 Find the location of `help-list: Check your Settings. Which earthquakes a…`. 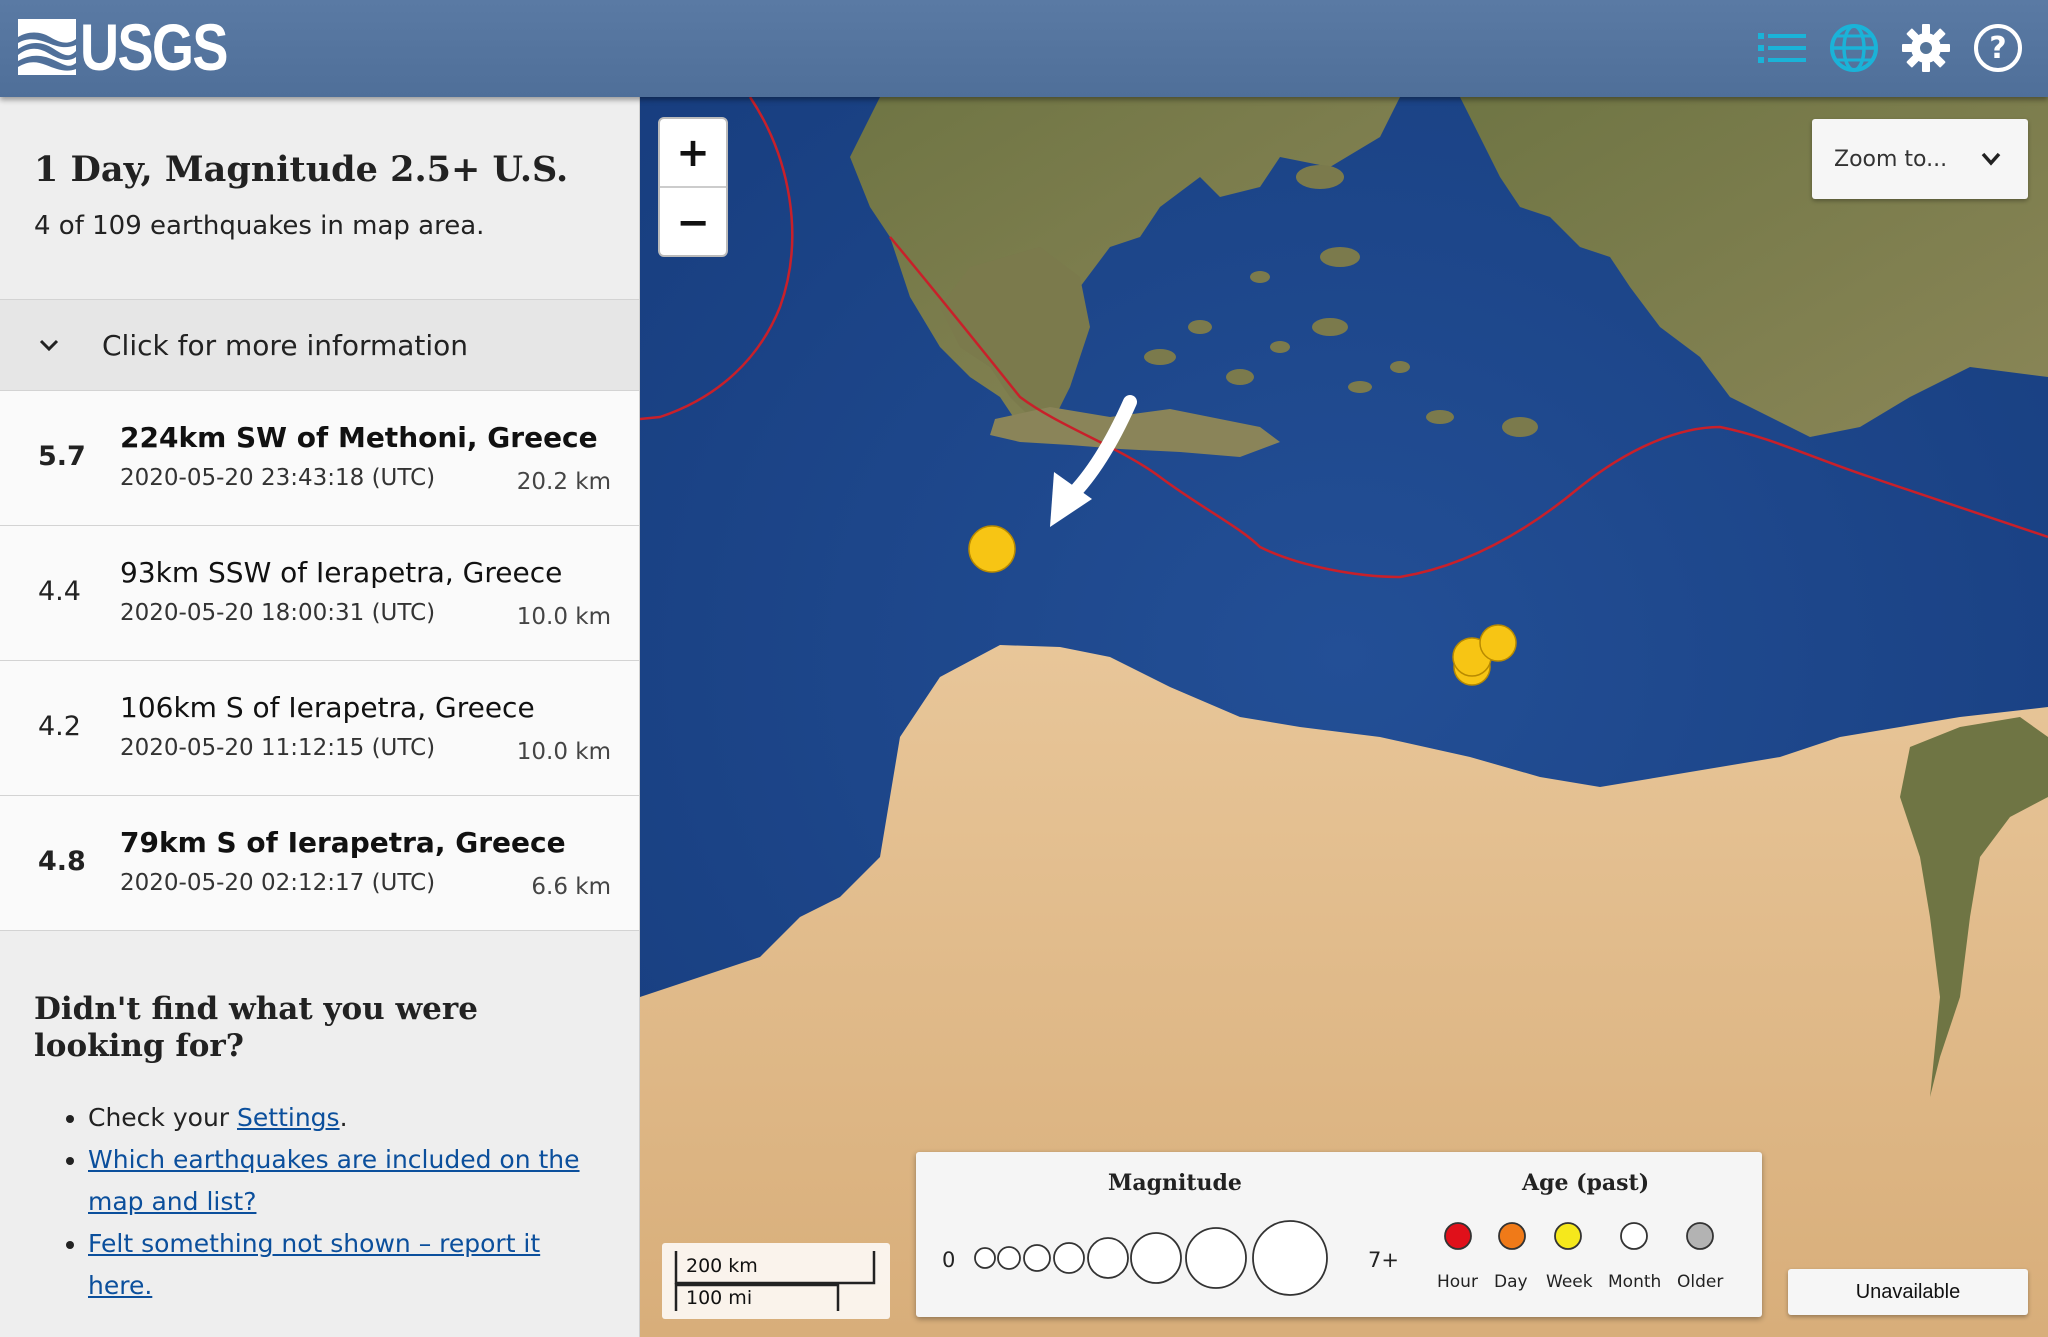

help-list: Check your Settings. Which earthquakes a… is located at coordinates (319, 1202).